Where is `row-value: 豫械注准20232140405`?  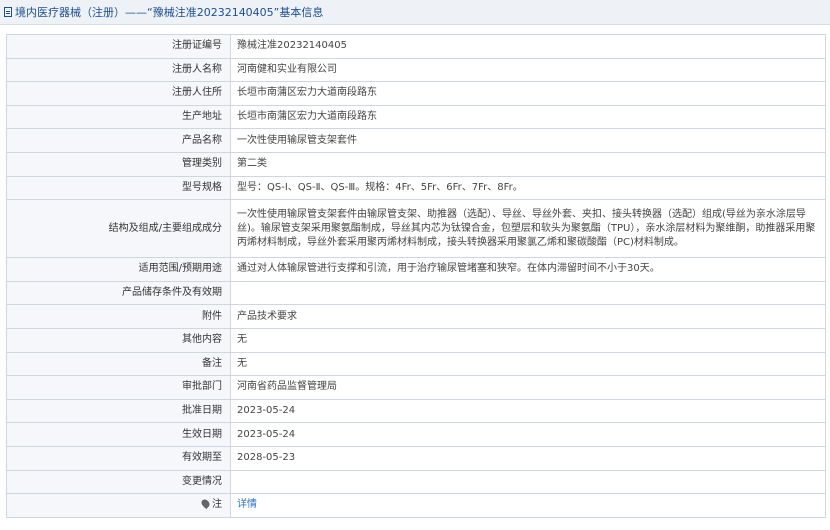
row-value: 豫械注准20232140405 is located at coordinates (528, 46).